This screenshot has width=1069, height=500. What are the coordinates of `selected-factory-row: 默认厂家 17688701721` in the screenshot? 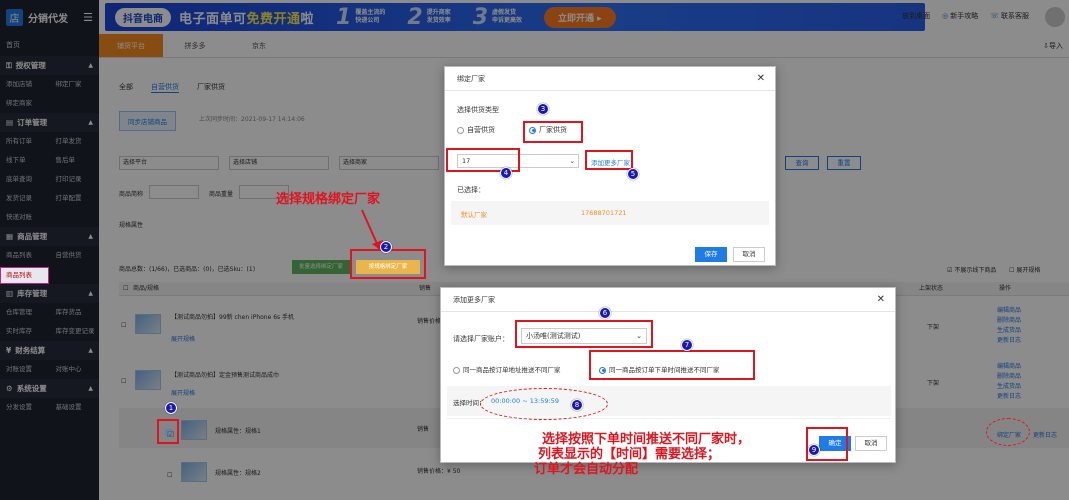 It's located at (610, 213).